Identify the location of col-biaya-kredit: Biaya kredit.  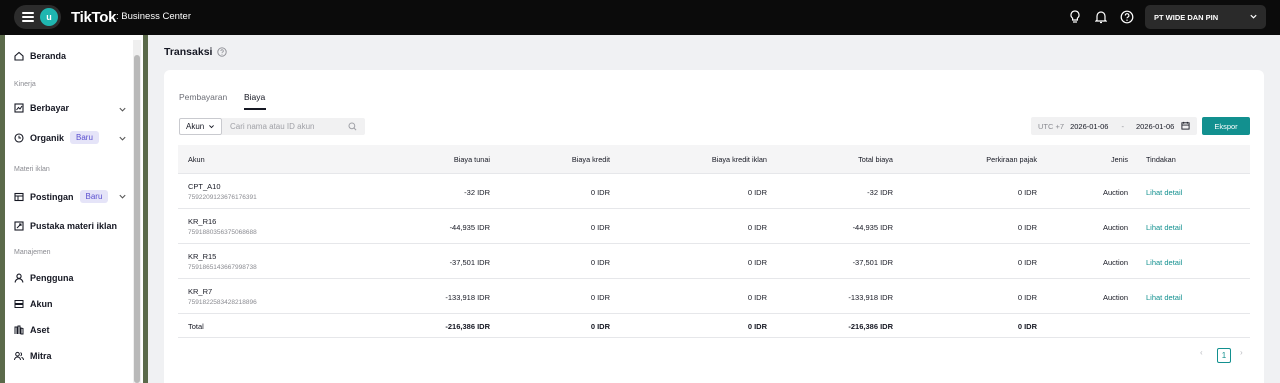
(590, 159).